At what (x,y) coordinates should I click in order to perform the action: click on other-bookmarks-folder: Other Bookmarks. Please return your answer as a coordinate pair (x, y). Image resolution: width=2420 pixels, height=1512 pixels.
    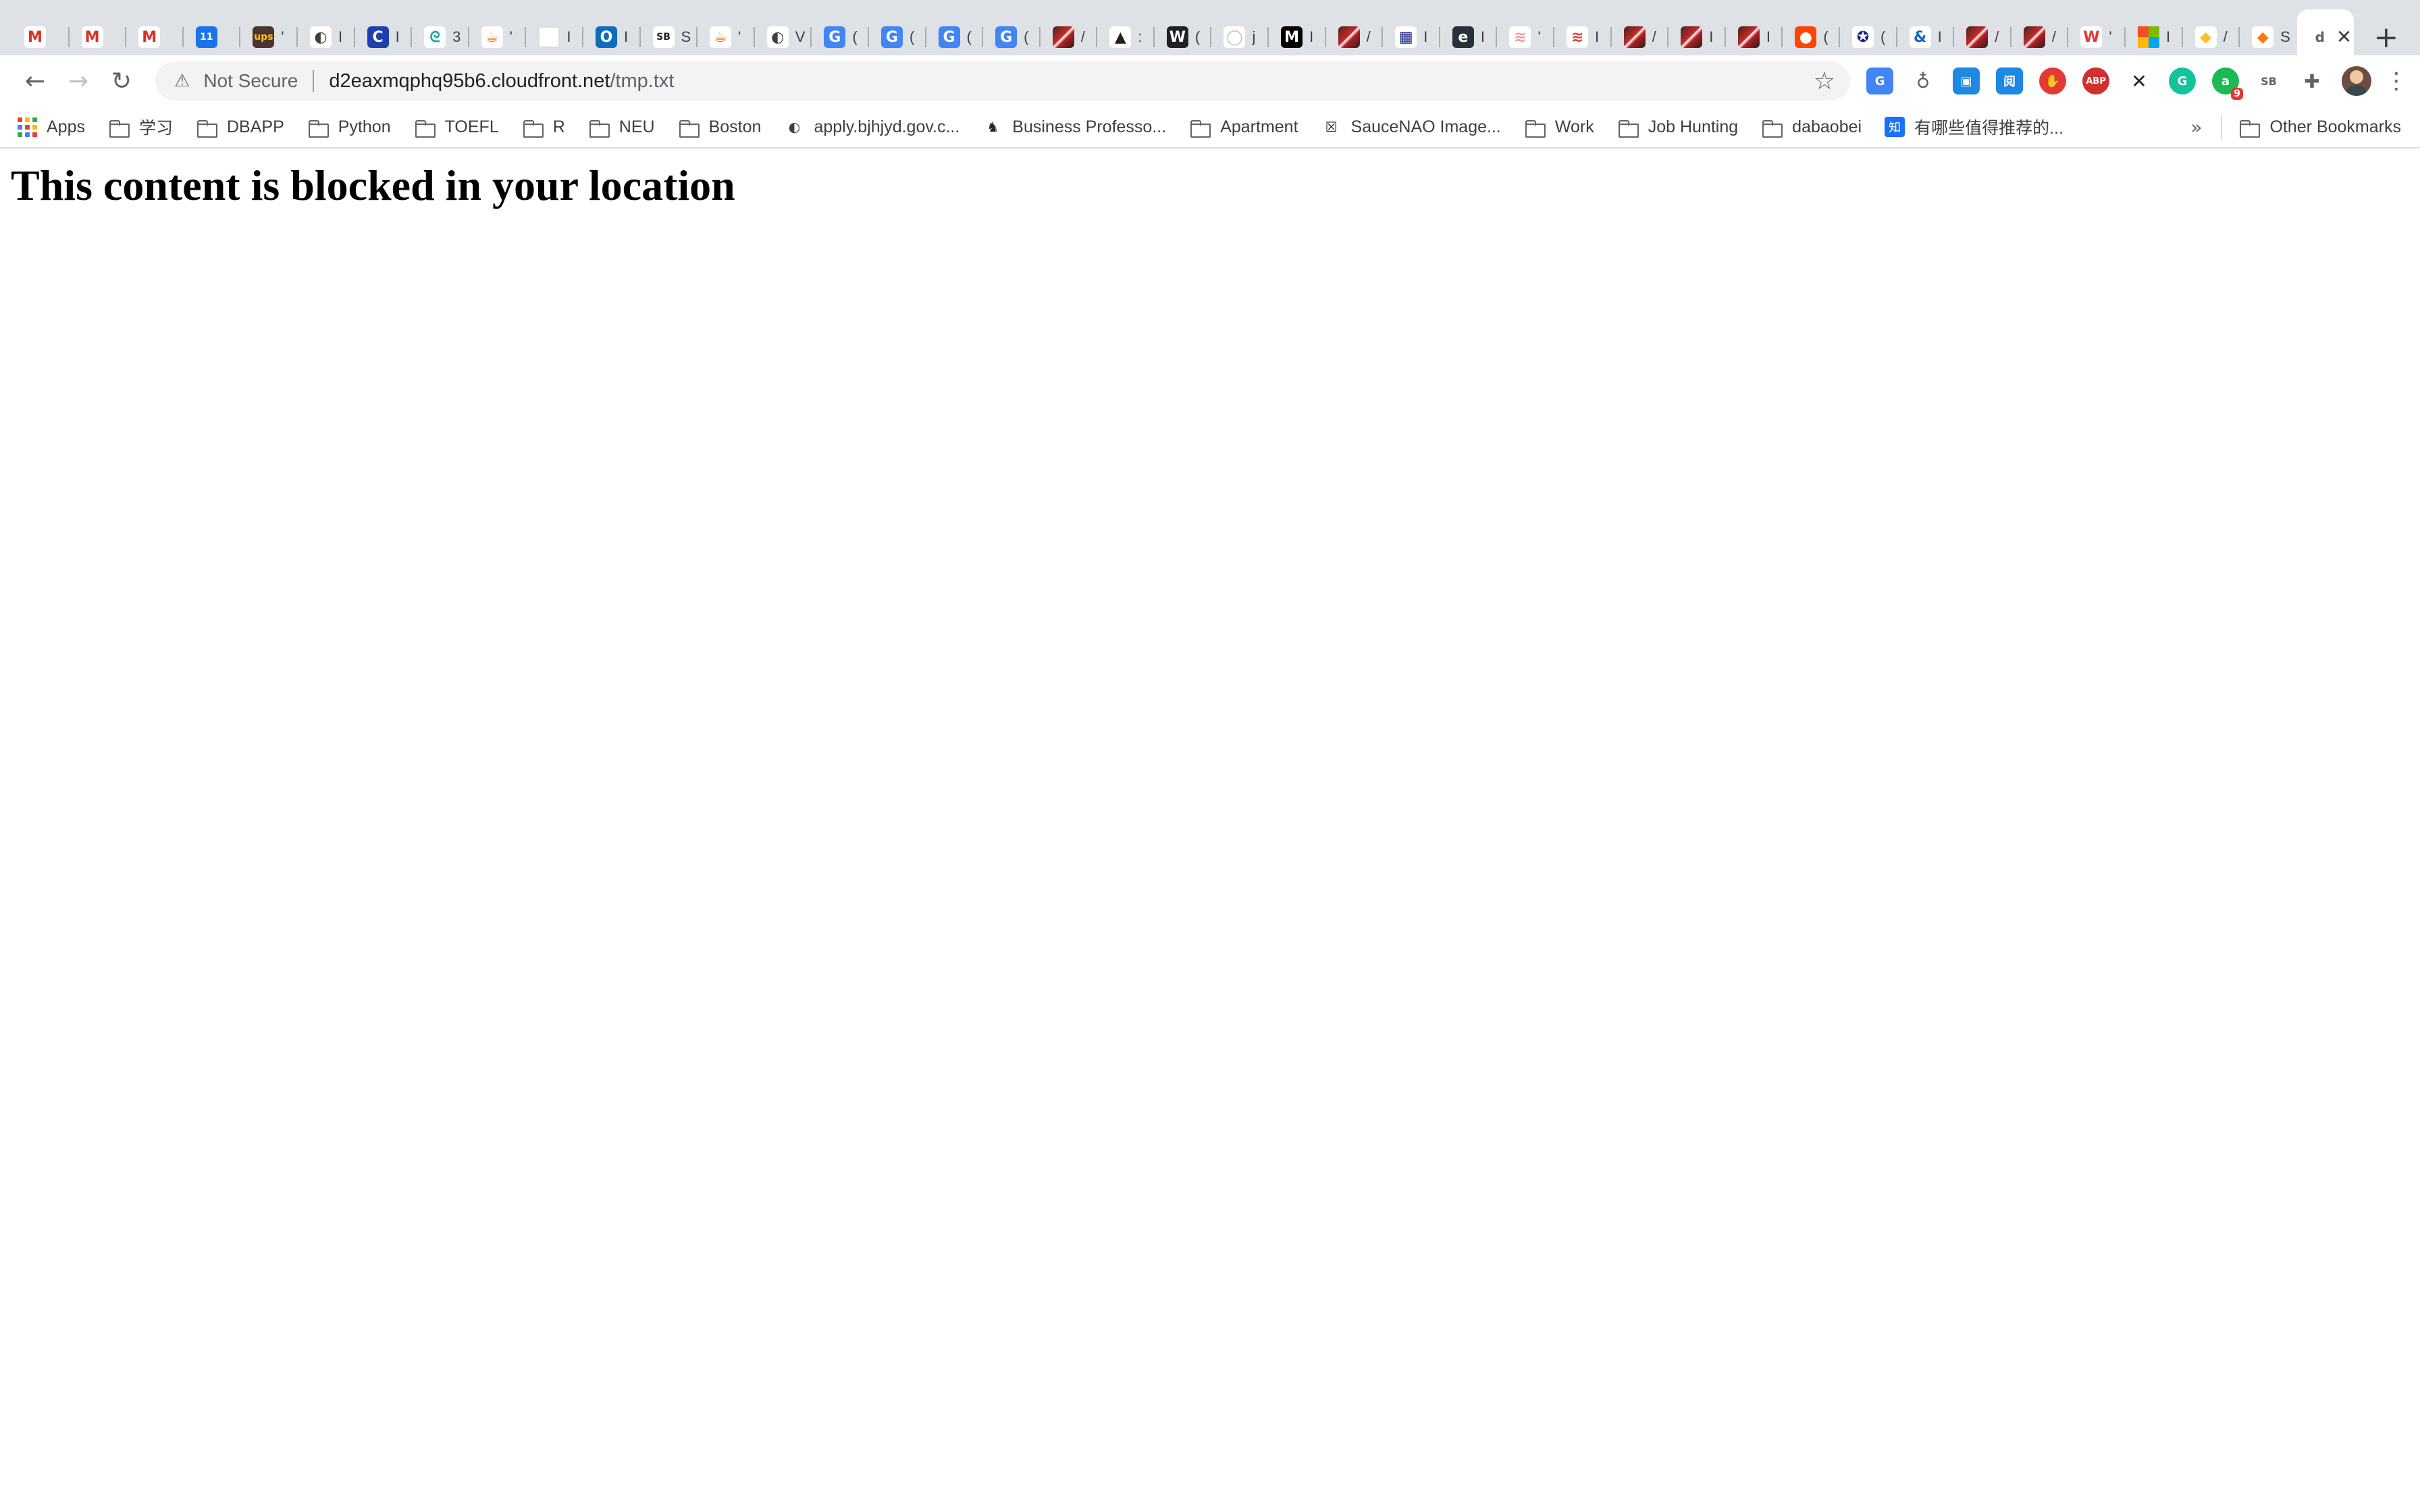
    Looking at the image, I should click on (2319, 127).